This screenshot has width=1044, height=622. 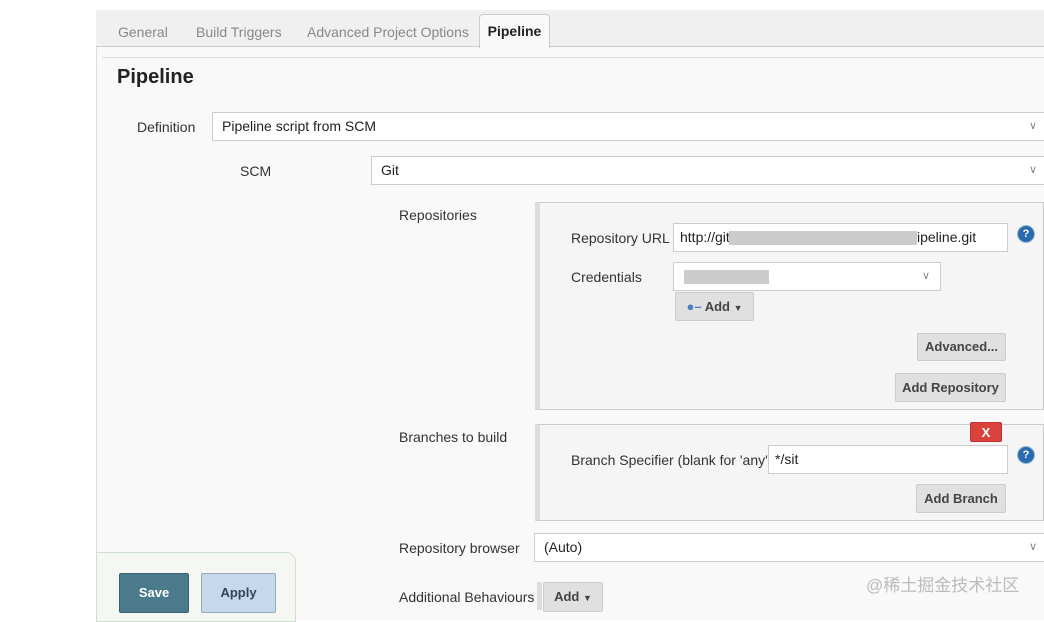 I want to click on additional-behaviours-label: Additional Behaviours, so click(x=467, y=597).